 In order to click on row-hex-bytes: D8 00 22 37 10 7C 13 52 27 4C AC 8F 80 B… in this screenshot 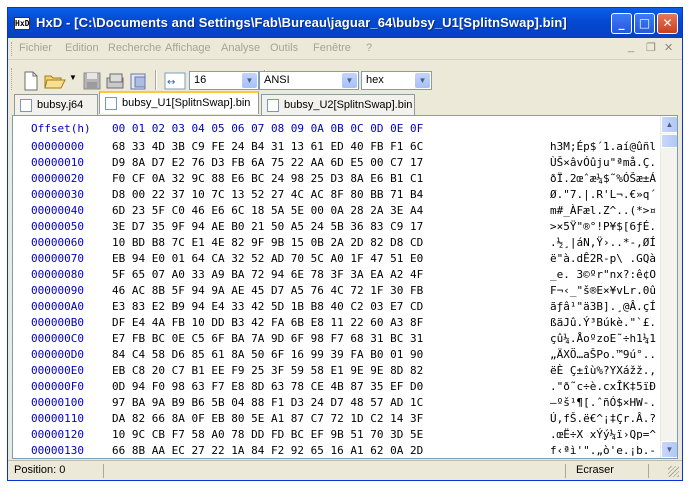, I will do `click(267, 194)`.